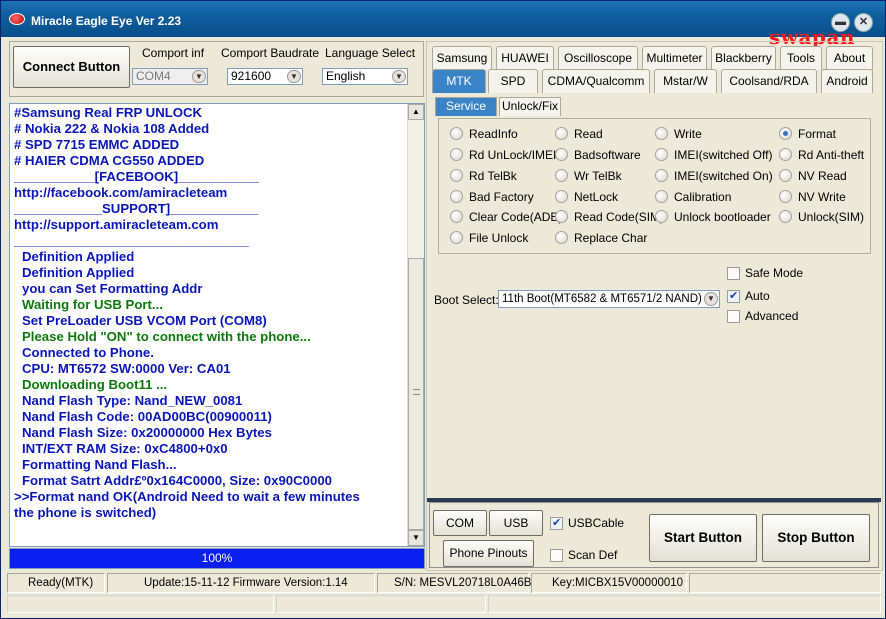 This screenshot has height=619, width=886. Describe the element at coordinates (483, 177) in the screenshot. I see `option-radio: Rd TelBk` at that location.